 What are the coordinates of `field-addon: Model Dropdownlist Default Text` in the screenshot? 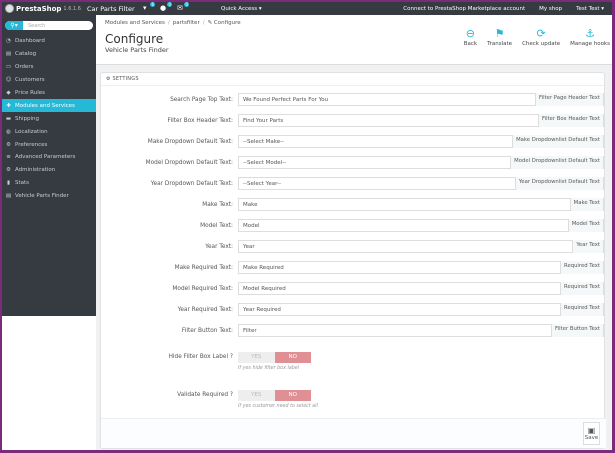 It's located at (556, 162).